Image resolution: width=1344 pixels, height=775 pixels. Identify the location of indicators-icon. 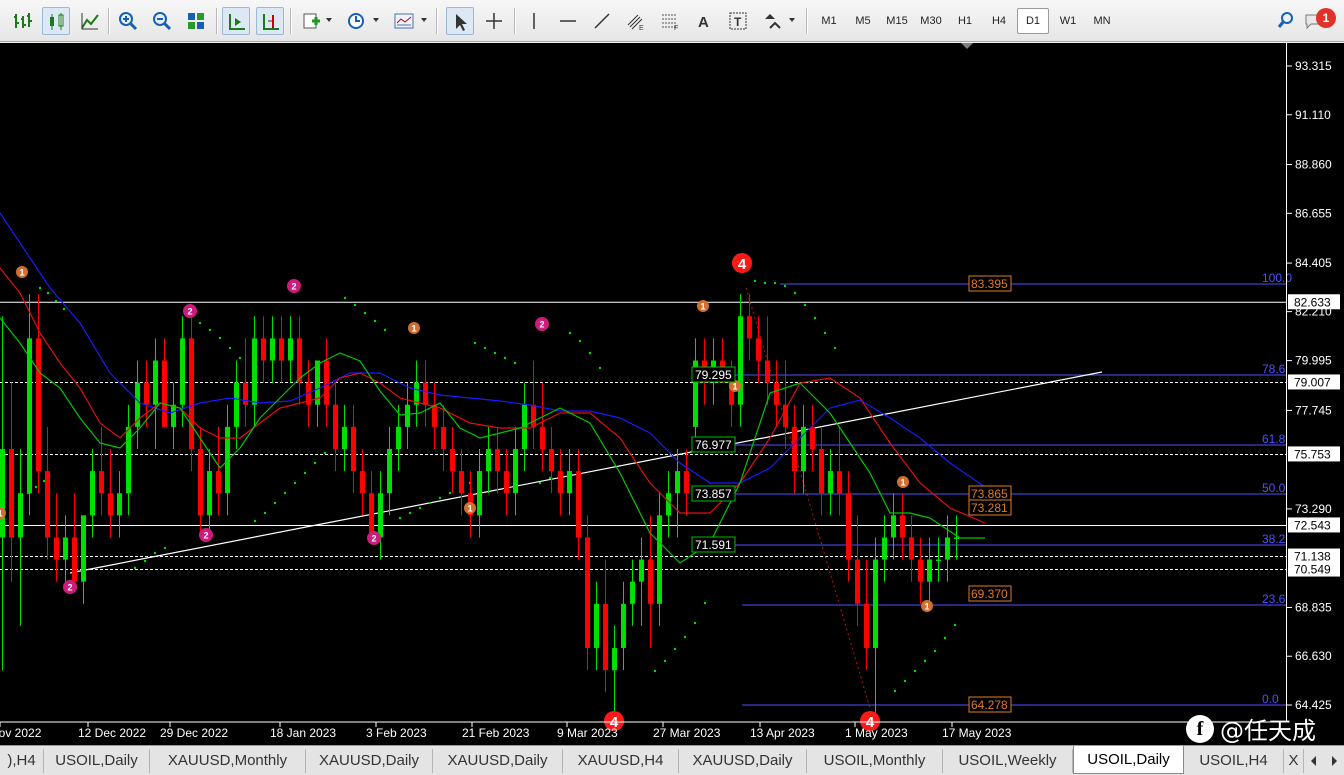
(312, 21).